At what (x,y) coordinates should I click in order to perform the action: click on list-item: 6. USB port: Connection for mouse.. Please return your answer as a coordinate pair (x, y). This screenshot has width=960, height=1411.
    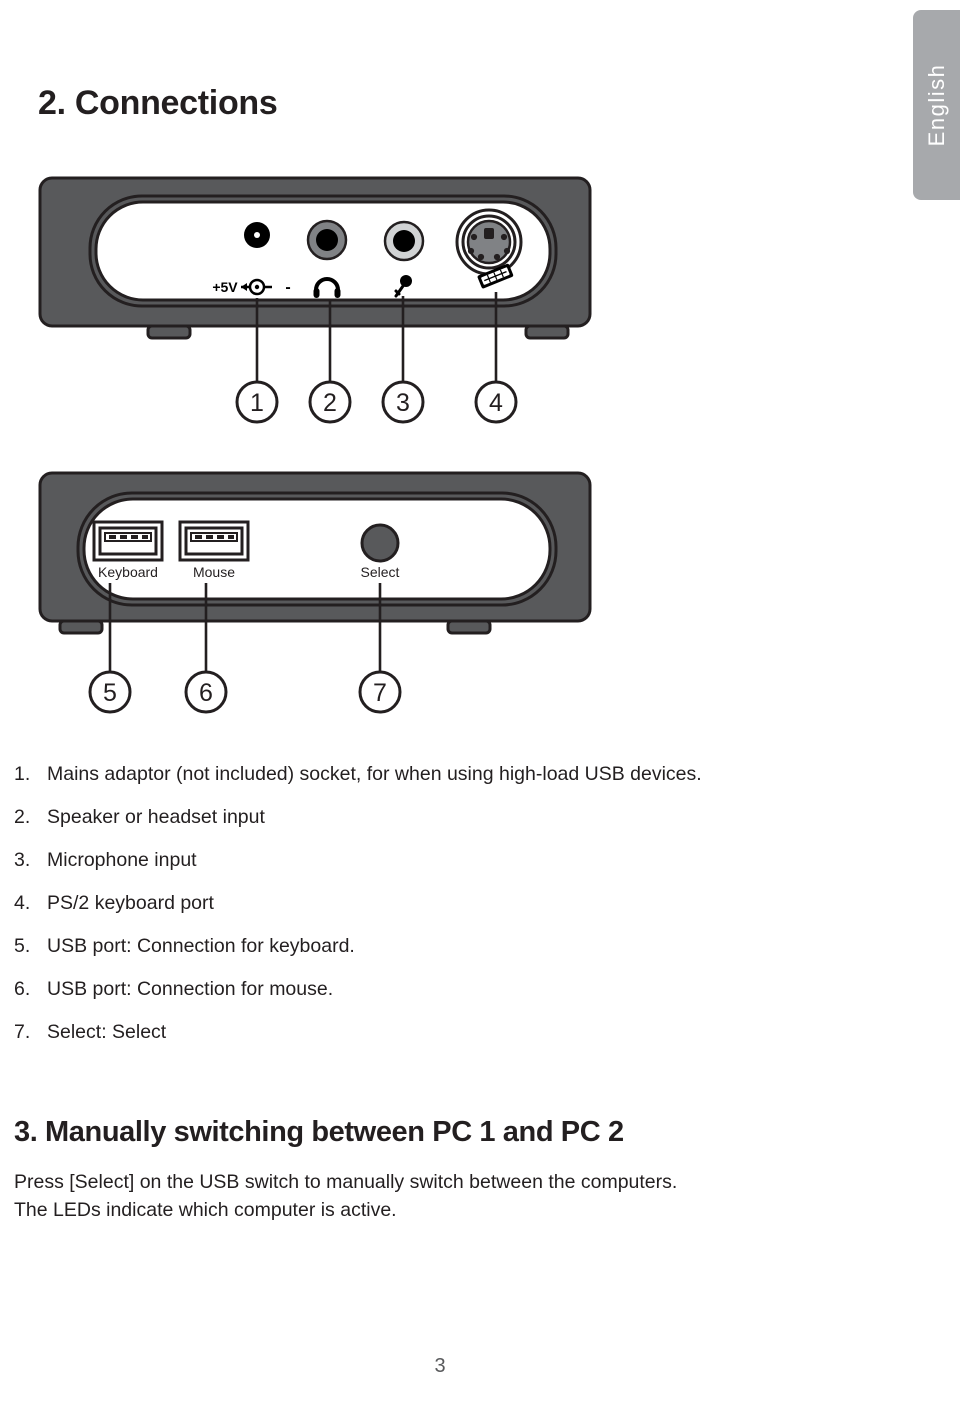
    Looking at the image, I should click on (444, 999).